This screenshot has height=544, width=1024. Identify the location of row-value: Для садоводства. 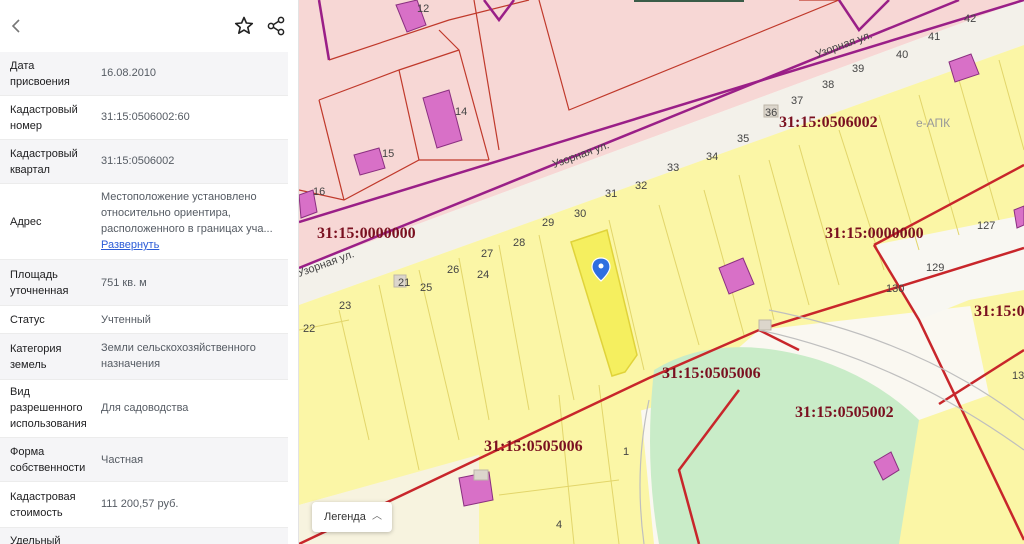
(145, 408).